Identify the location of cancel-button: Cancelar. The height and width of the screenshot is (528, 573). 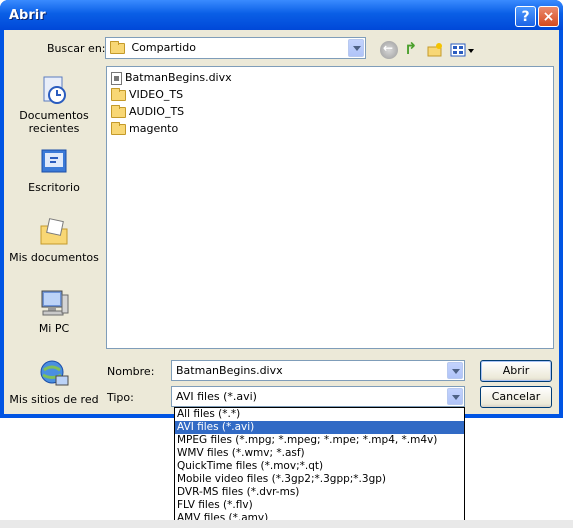
(516, 397).